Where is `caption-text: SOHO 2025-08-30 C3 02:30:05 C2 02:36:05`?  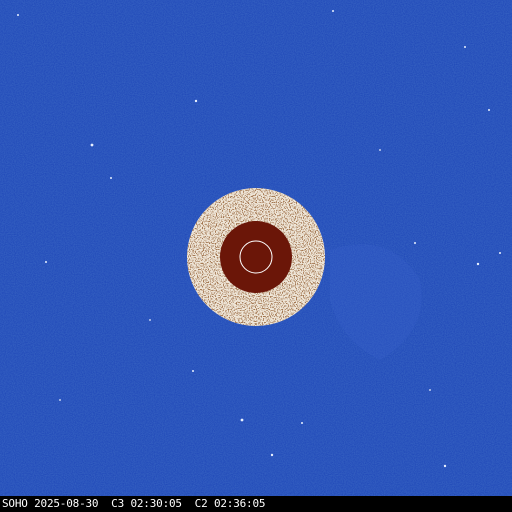 caption-text: SOHO 2025-08-30 C3 02:30:05 C2 02:36:05 is located at coordinates (134, 503).